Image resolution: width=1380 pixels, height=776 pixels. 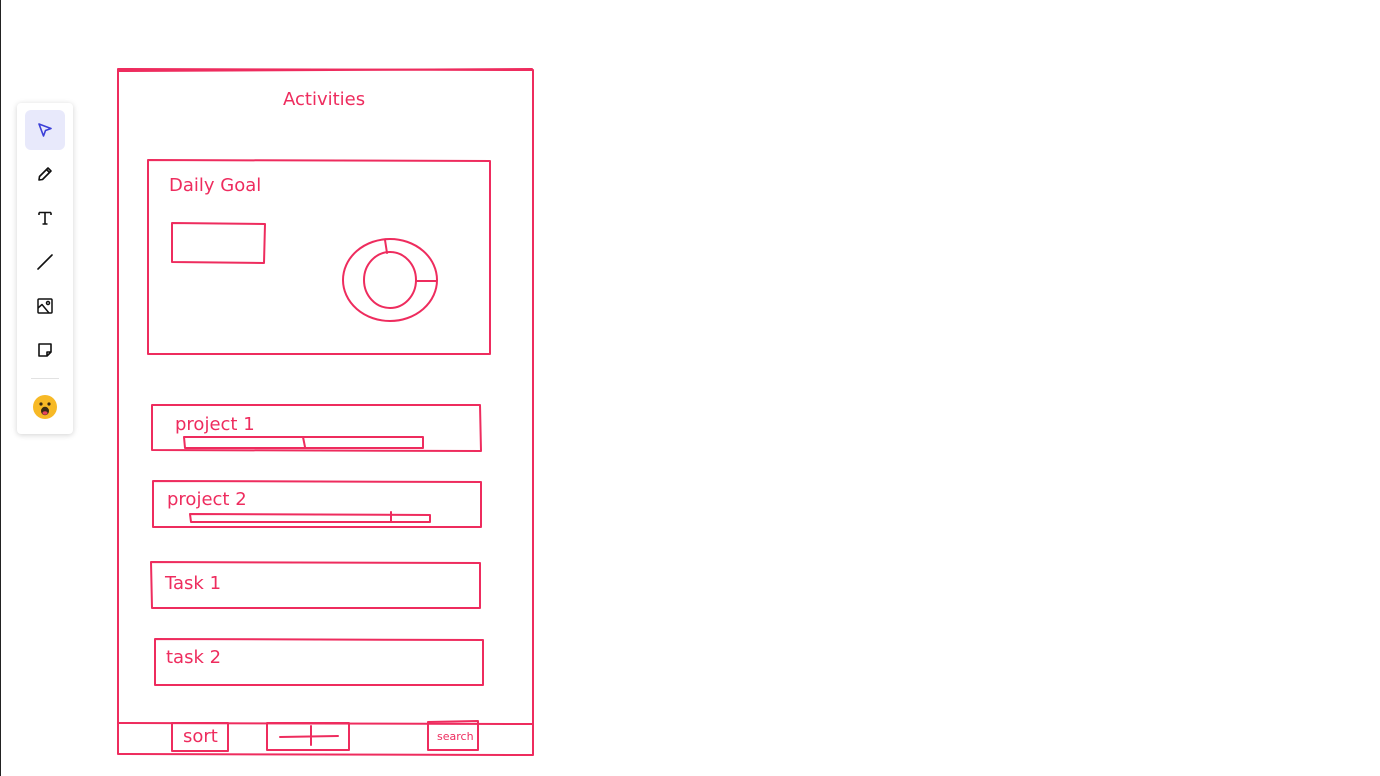 What do you see at coordinates (390, 280) in the screenshot?
I see `donut-chart-icon` at bounding box center [390, 280].